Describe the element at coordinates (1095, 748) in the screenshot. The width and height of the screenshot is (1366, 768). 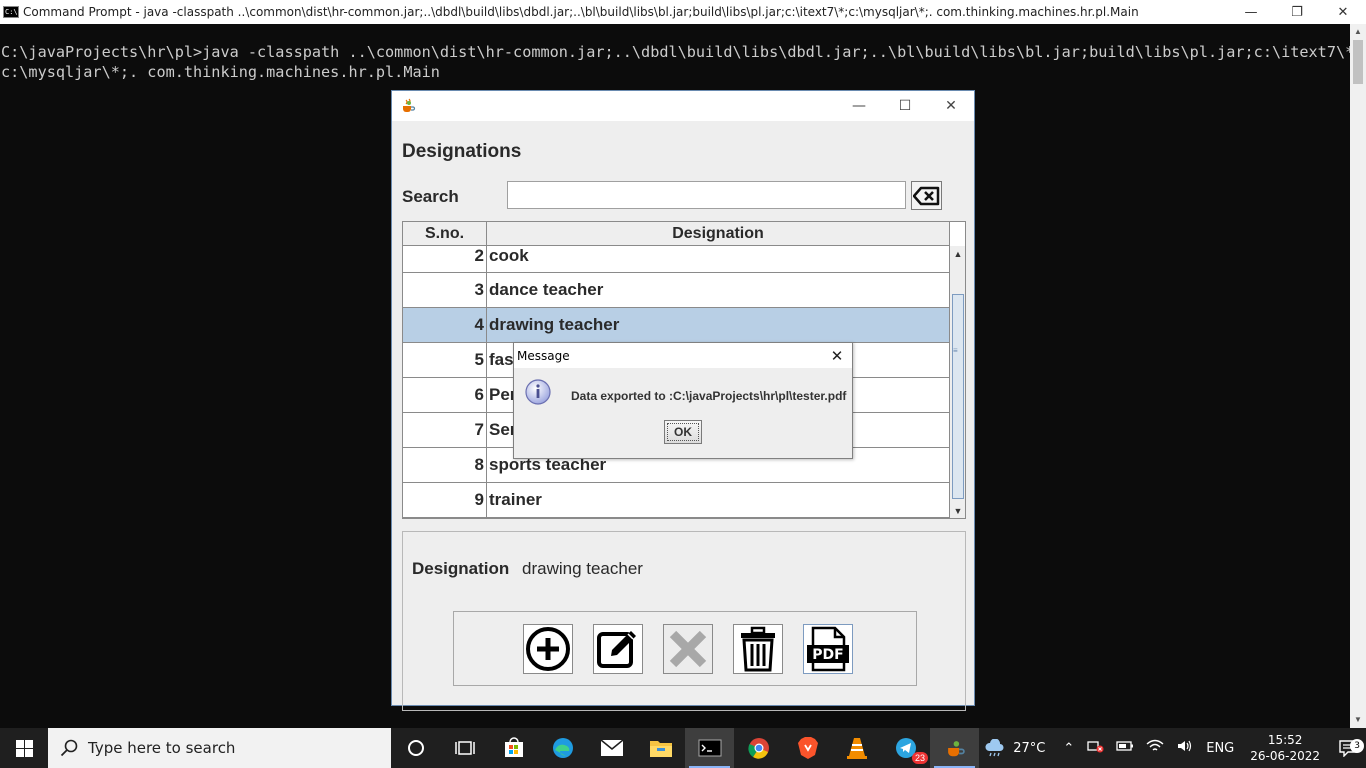
I see `network-status-icon` at that location.